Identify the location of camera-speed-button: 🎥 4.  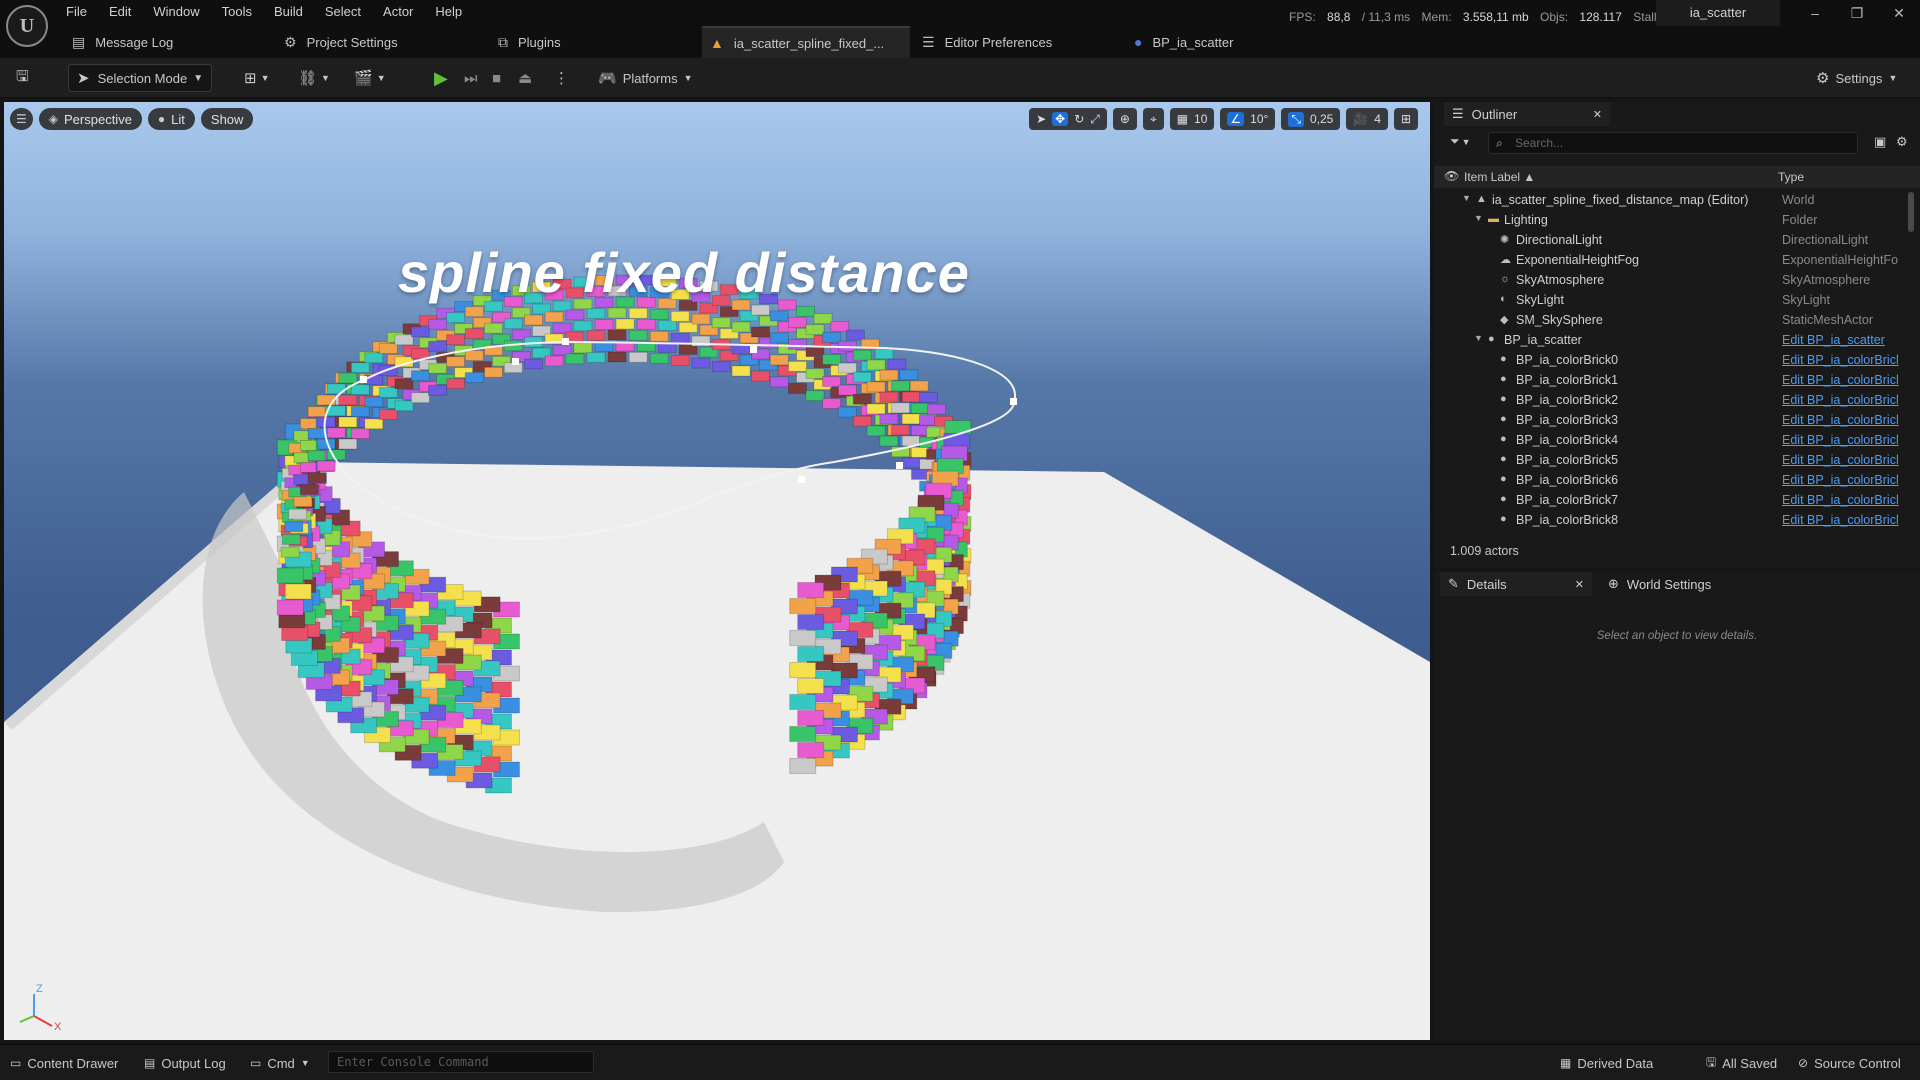
(1367, 119).